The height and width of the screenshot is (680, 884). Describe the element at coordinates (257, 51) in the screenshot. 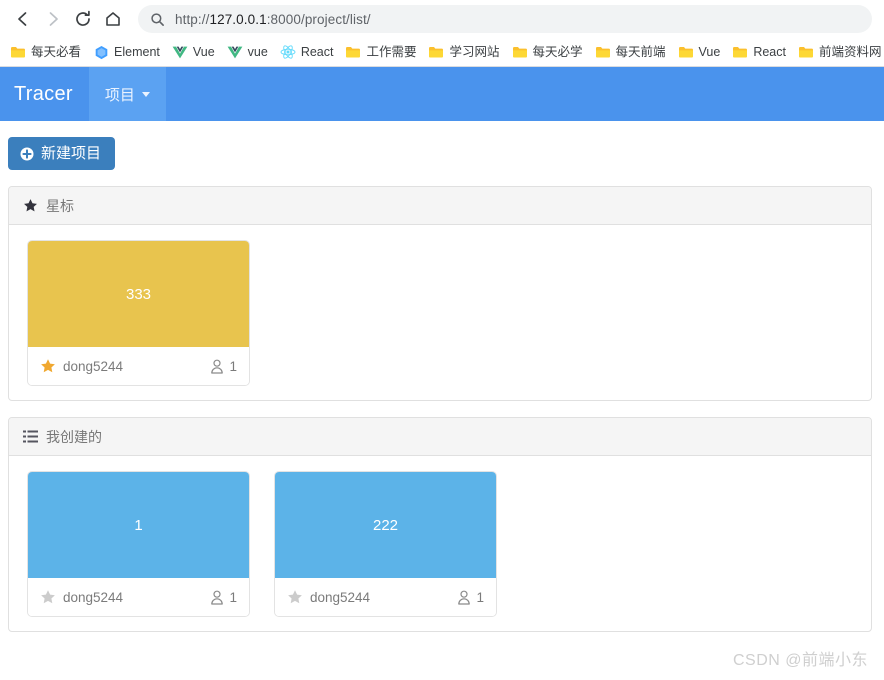

I see `bookmark-label: vue` at that location.